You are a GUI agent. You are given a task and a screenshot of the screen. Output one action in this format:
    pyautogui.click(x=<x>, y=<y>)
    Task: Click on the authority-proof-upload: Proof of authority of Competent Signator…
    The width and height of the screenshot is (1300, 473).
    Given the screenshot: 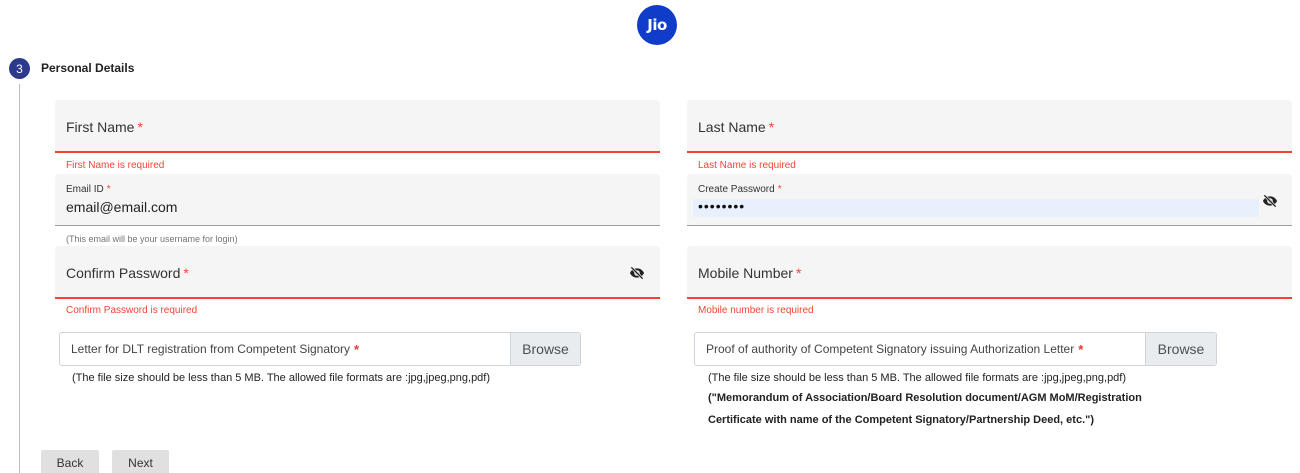 What is the action you would take?
    pyautogui.click(x=955, y=349)
    